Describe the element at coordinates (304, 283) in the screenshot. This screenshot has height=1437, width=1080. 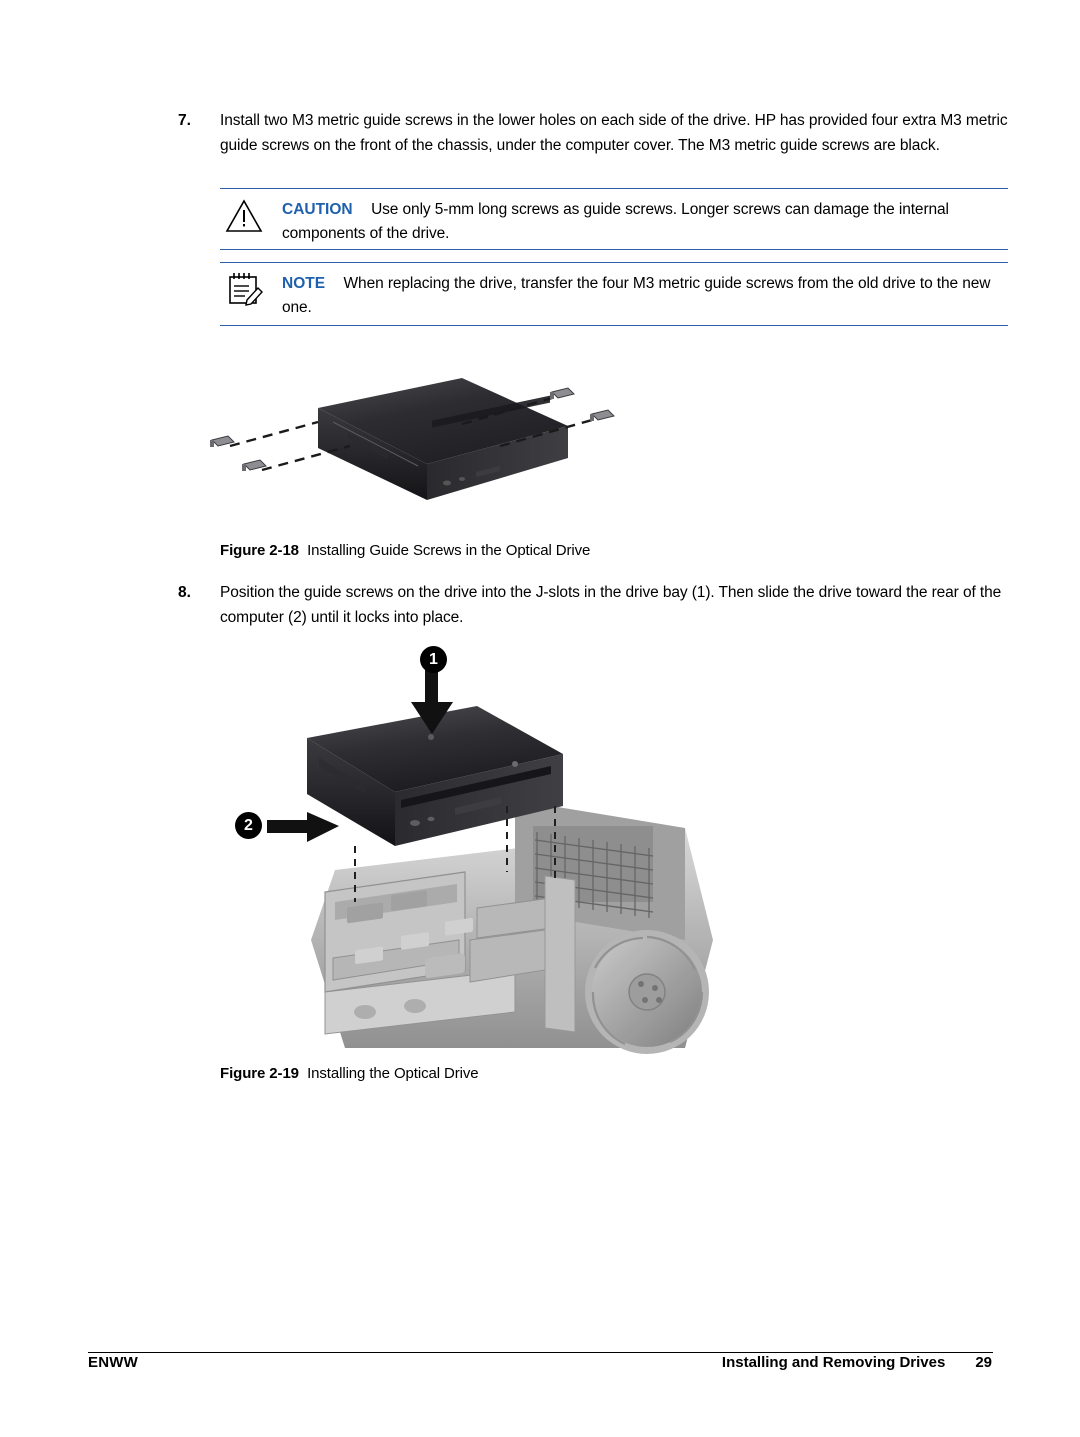
I see `note-label: NOTE` at that location.